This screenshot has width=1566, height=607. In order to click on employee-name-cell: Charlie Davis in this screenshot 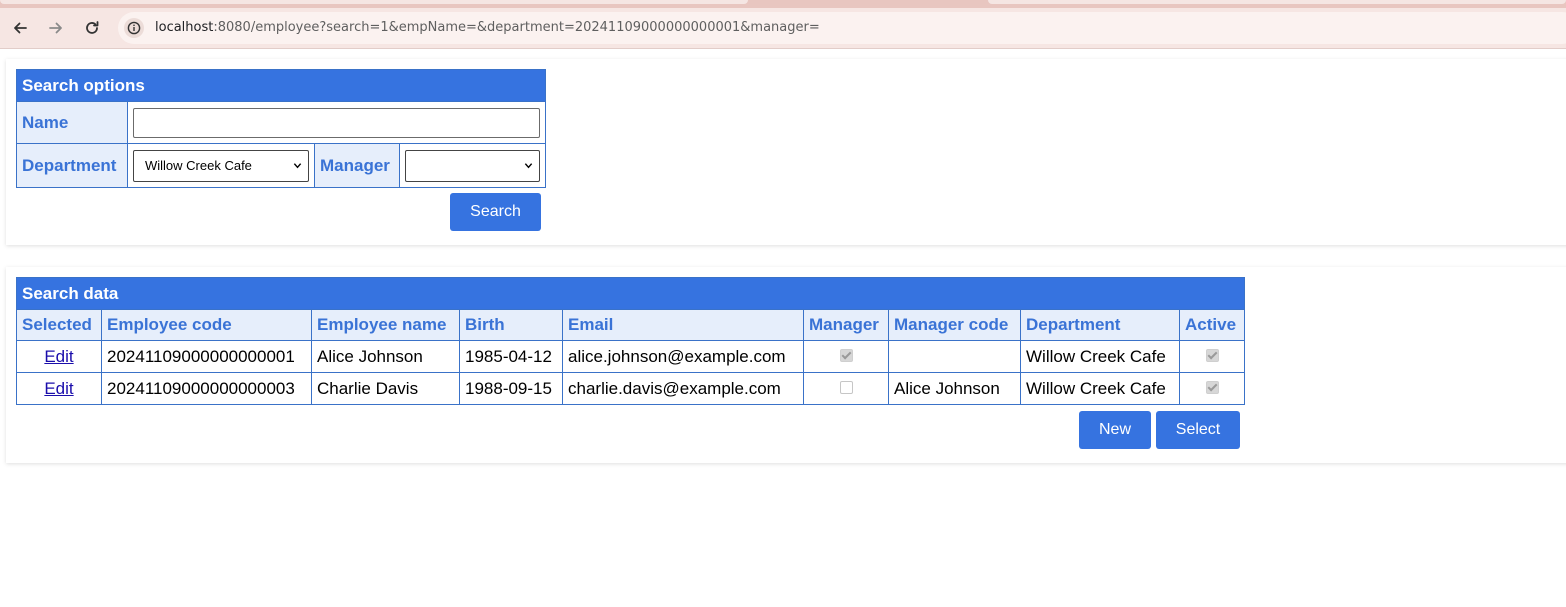, I will do `click(385, 388)`.